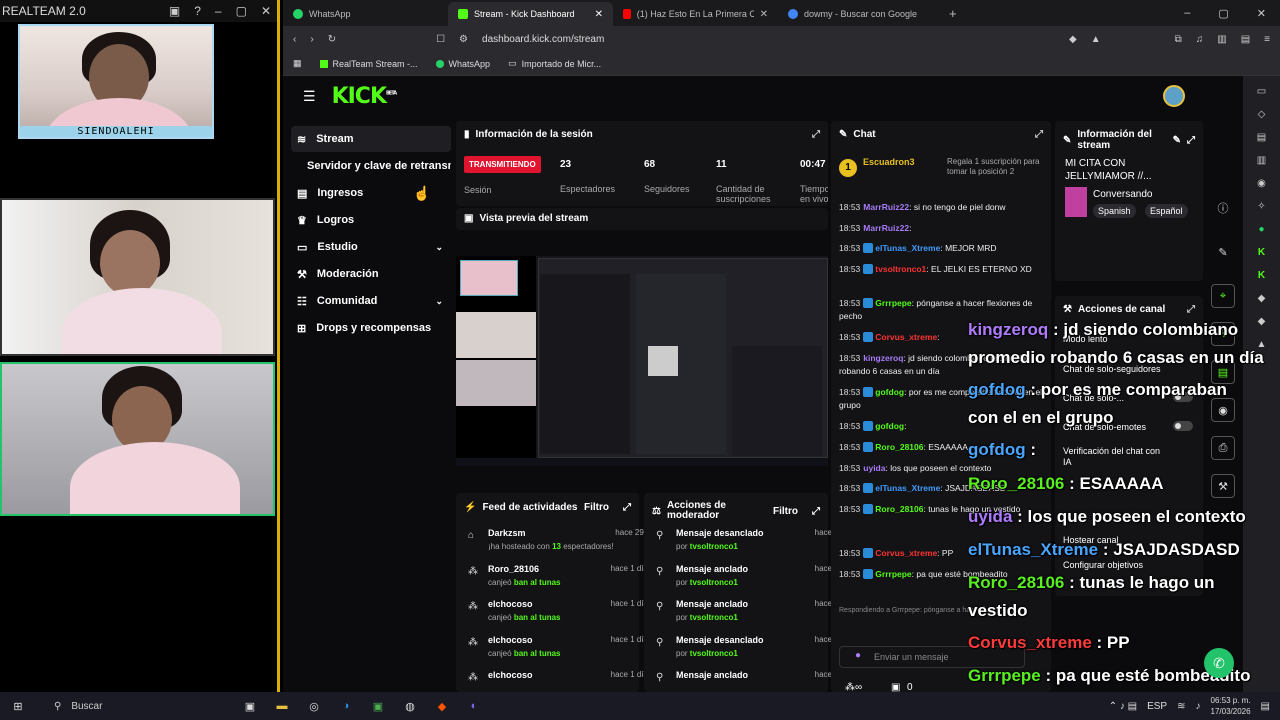 This screenshot has height=720, width=1280. What do you see at coordinates (1096, 39) in the screenshot?
I see `rewards-icon: ▲` at bounding box center [1096, 39].